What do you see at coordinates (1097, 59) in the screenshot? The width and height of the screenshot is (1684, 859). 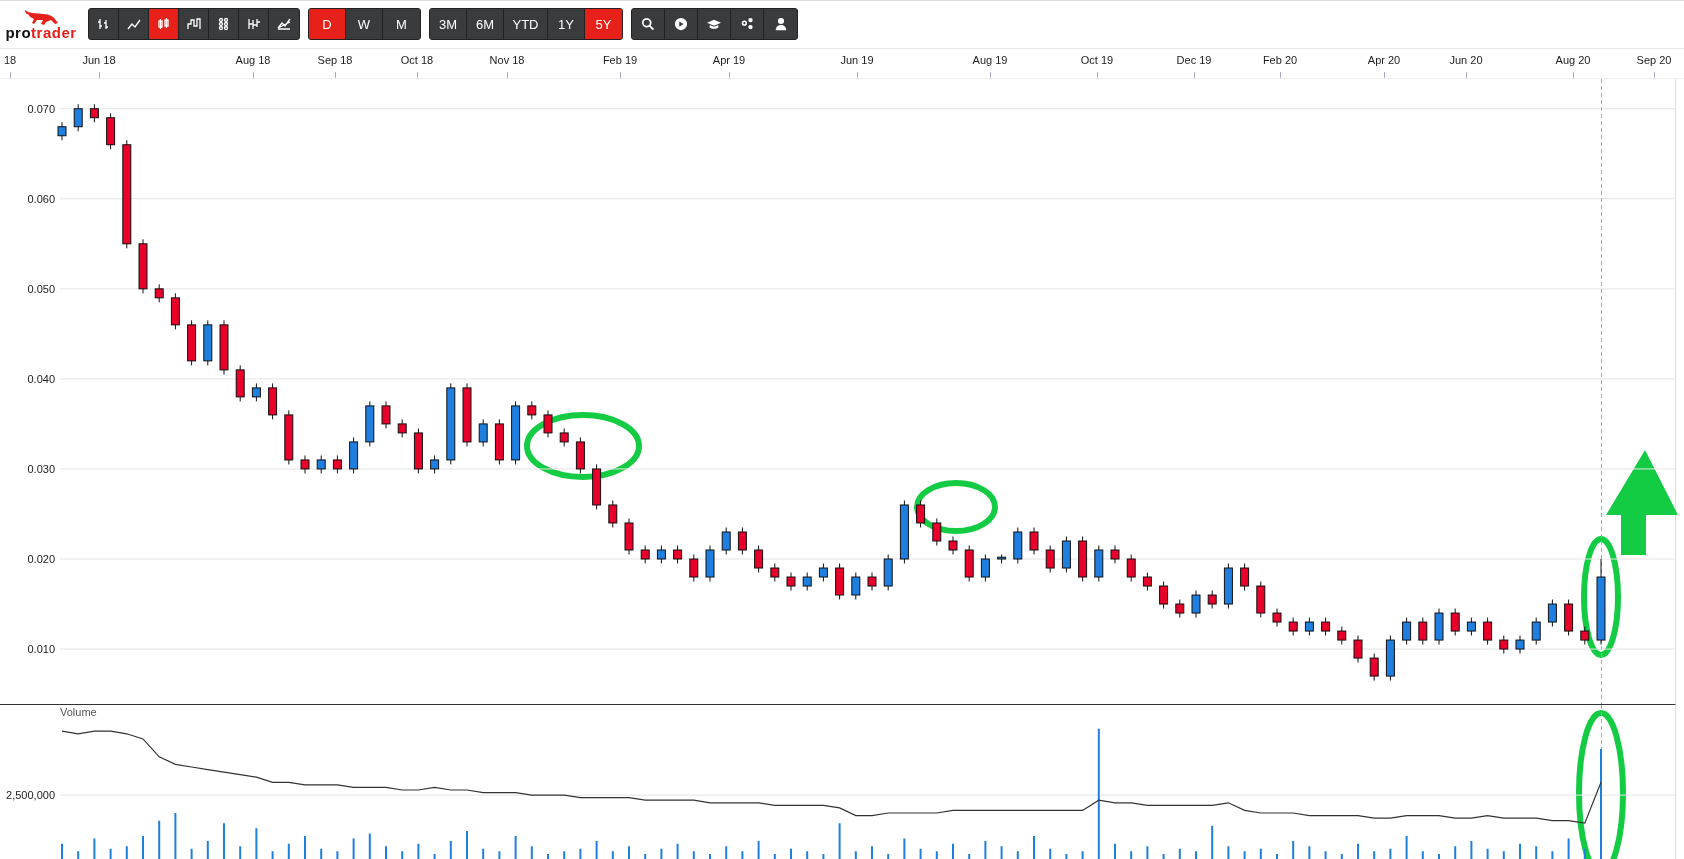 I see `axis-label: Oct 19` at bounding box center [1097, 59].